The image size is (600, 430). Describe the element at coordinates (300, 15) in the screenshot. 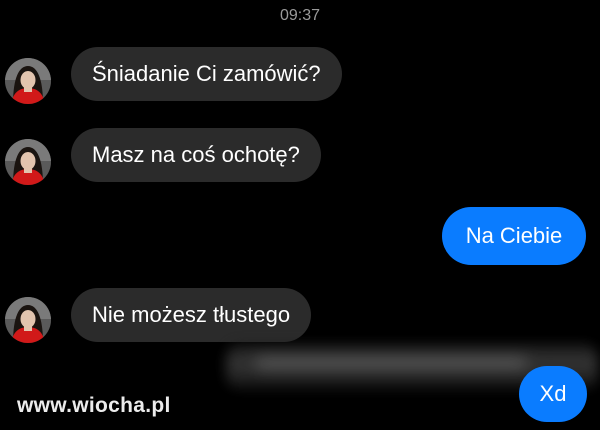

I see `message-timestamp: 09:37` at that location.